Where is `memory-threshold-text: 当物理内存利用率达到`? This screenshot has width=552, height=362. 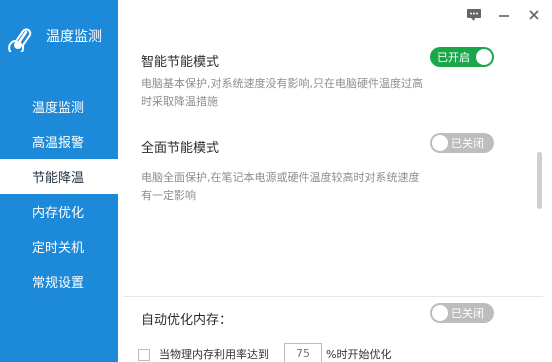
memory-threshold-text: 当物理内存利用率达到 is located at coordinates (214, 354).